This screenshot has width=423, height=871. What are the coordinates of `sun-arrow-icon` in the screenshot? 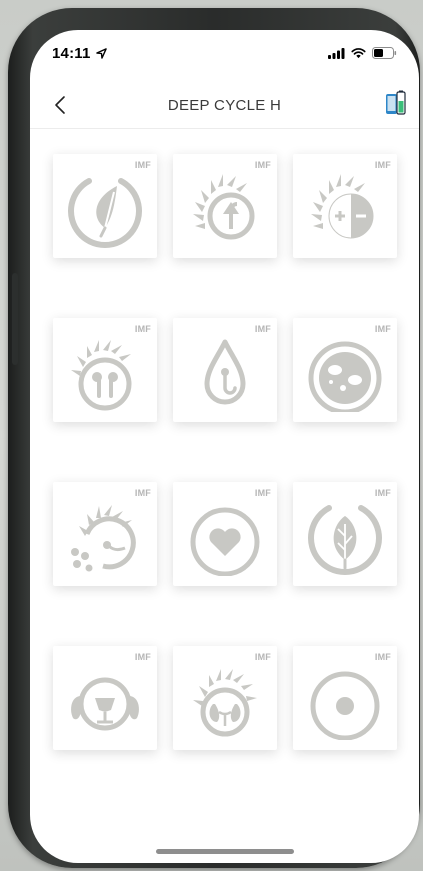 It's located at (224, 207).